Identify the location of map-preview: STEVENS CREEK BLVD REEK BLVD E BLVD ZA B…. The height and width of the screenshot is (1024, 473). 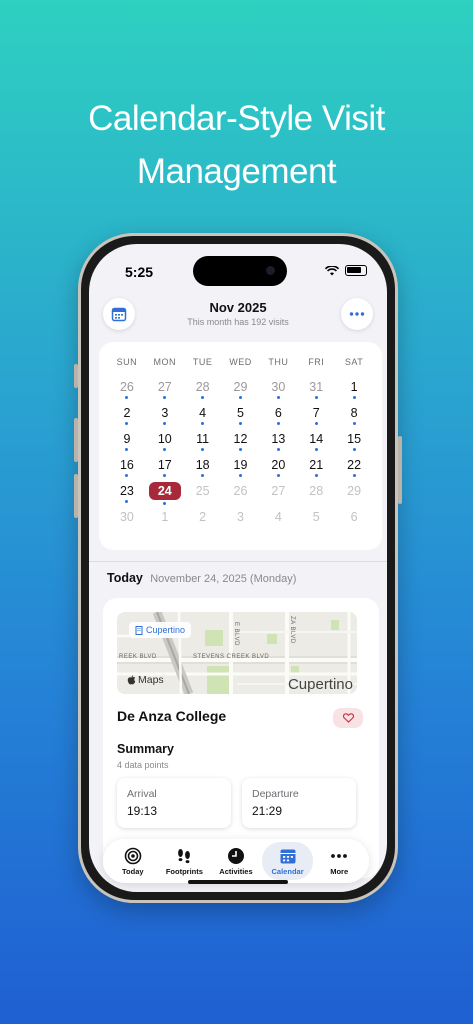
(237, 653).